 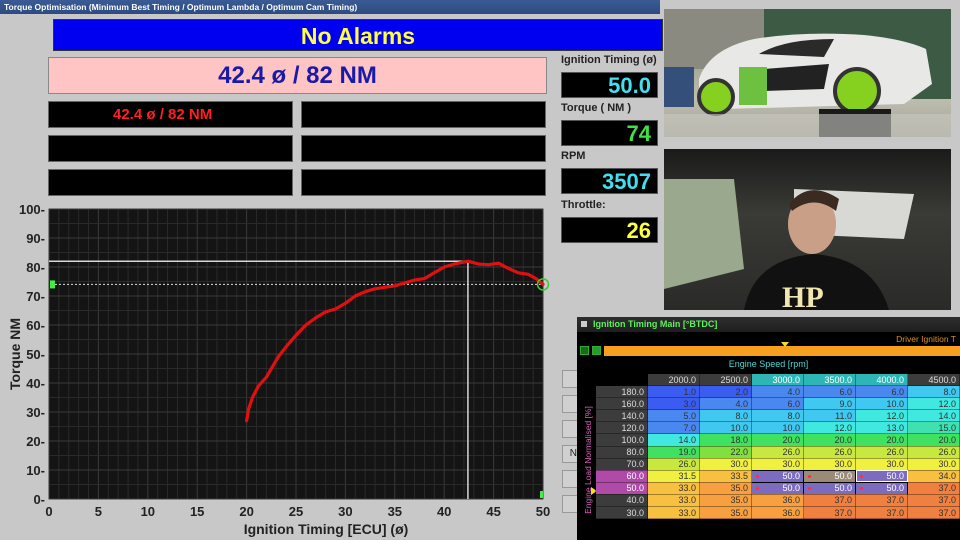 What do you see at coordinates (584, 324) in the screenshot?
I see `panel-collapse-icon` at bounding box center [584, 324].